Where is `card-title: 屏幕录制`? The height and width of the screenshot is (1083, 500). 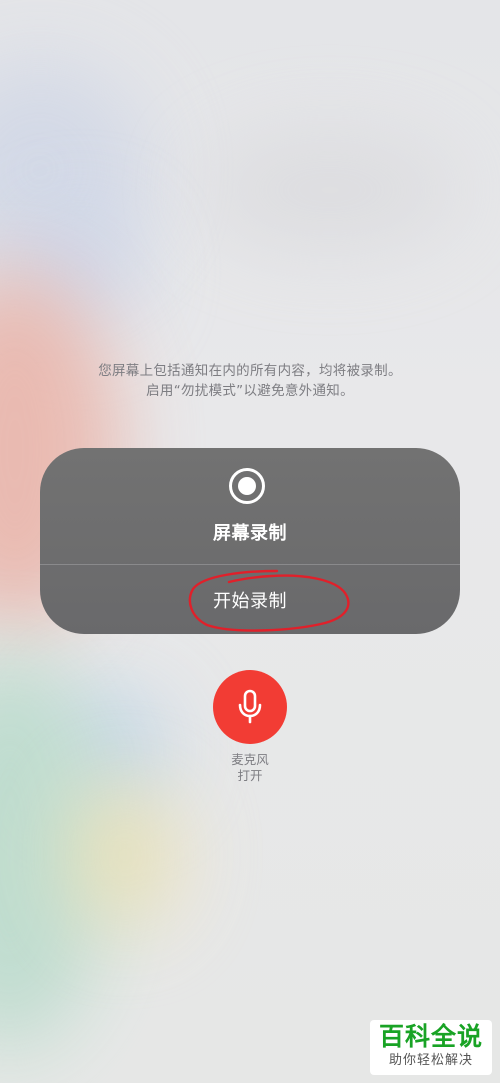 card-title: 屏幕录制 is located at coordinates (250, 533).